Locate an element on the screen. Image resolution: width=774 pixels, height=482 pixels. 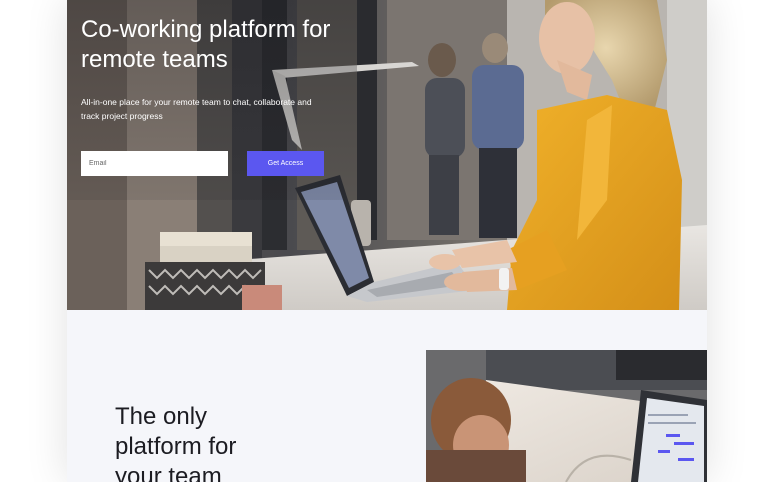
team-photo is located at coordinates (566, 416).